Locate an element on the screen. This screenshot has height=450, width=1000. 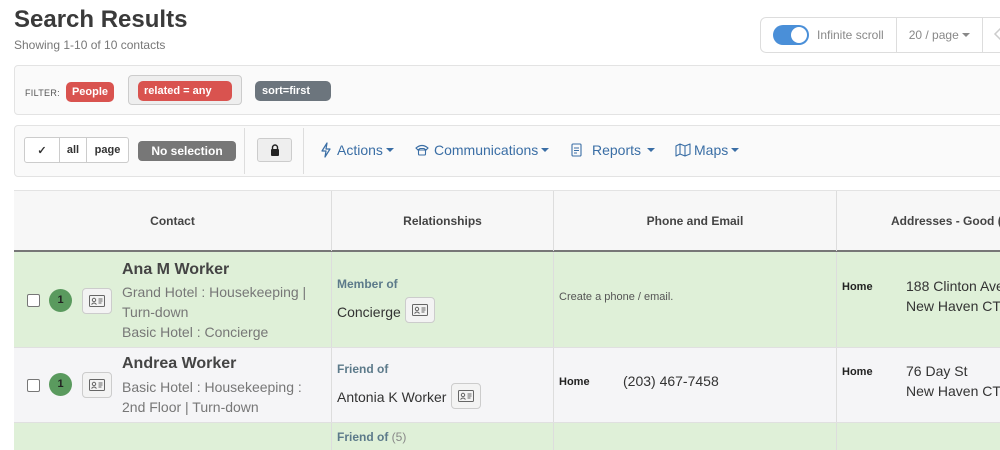
view-options-bar: Infinite scroll 20 / page is located at coordinates (880, 35).